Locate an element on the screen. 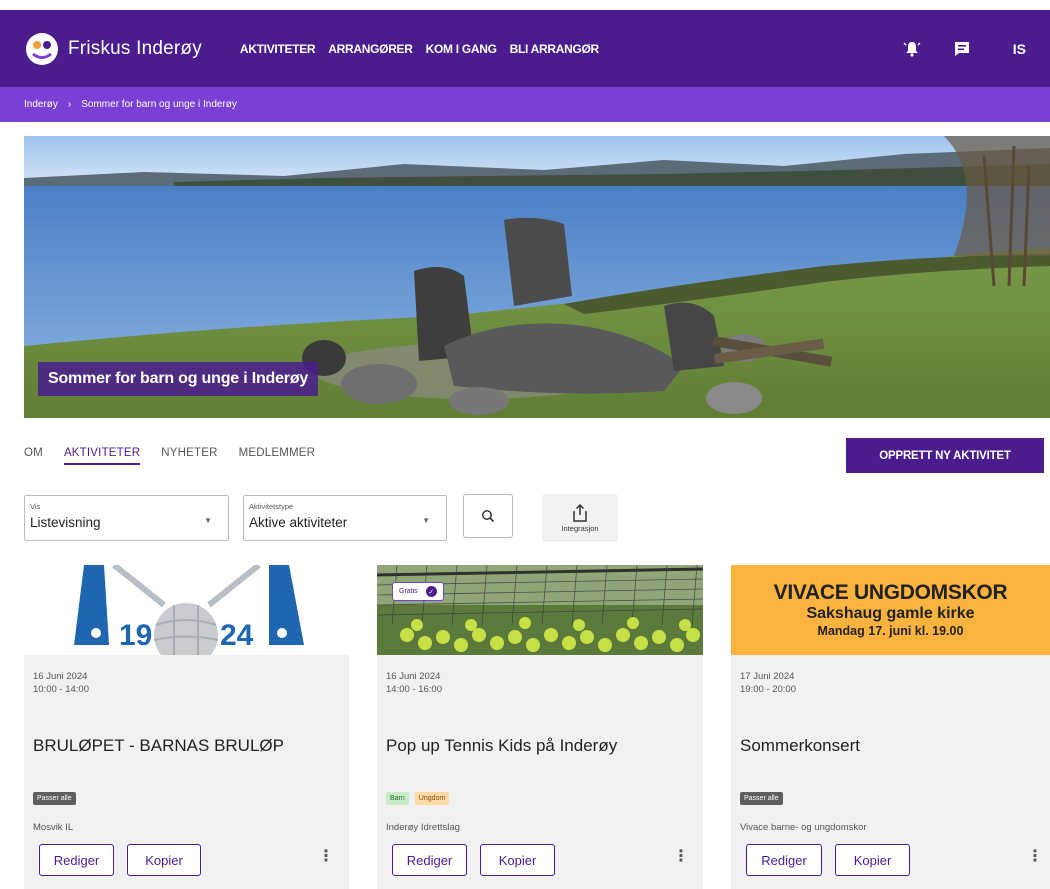 Image resolution: width=1050 pixels, height=889 pixels. activity-type-select: Aktivitetstype Aktive aktiviteter ▼ is located at coordinates (345, 518).